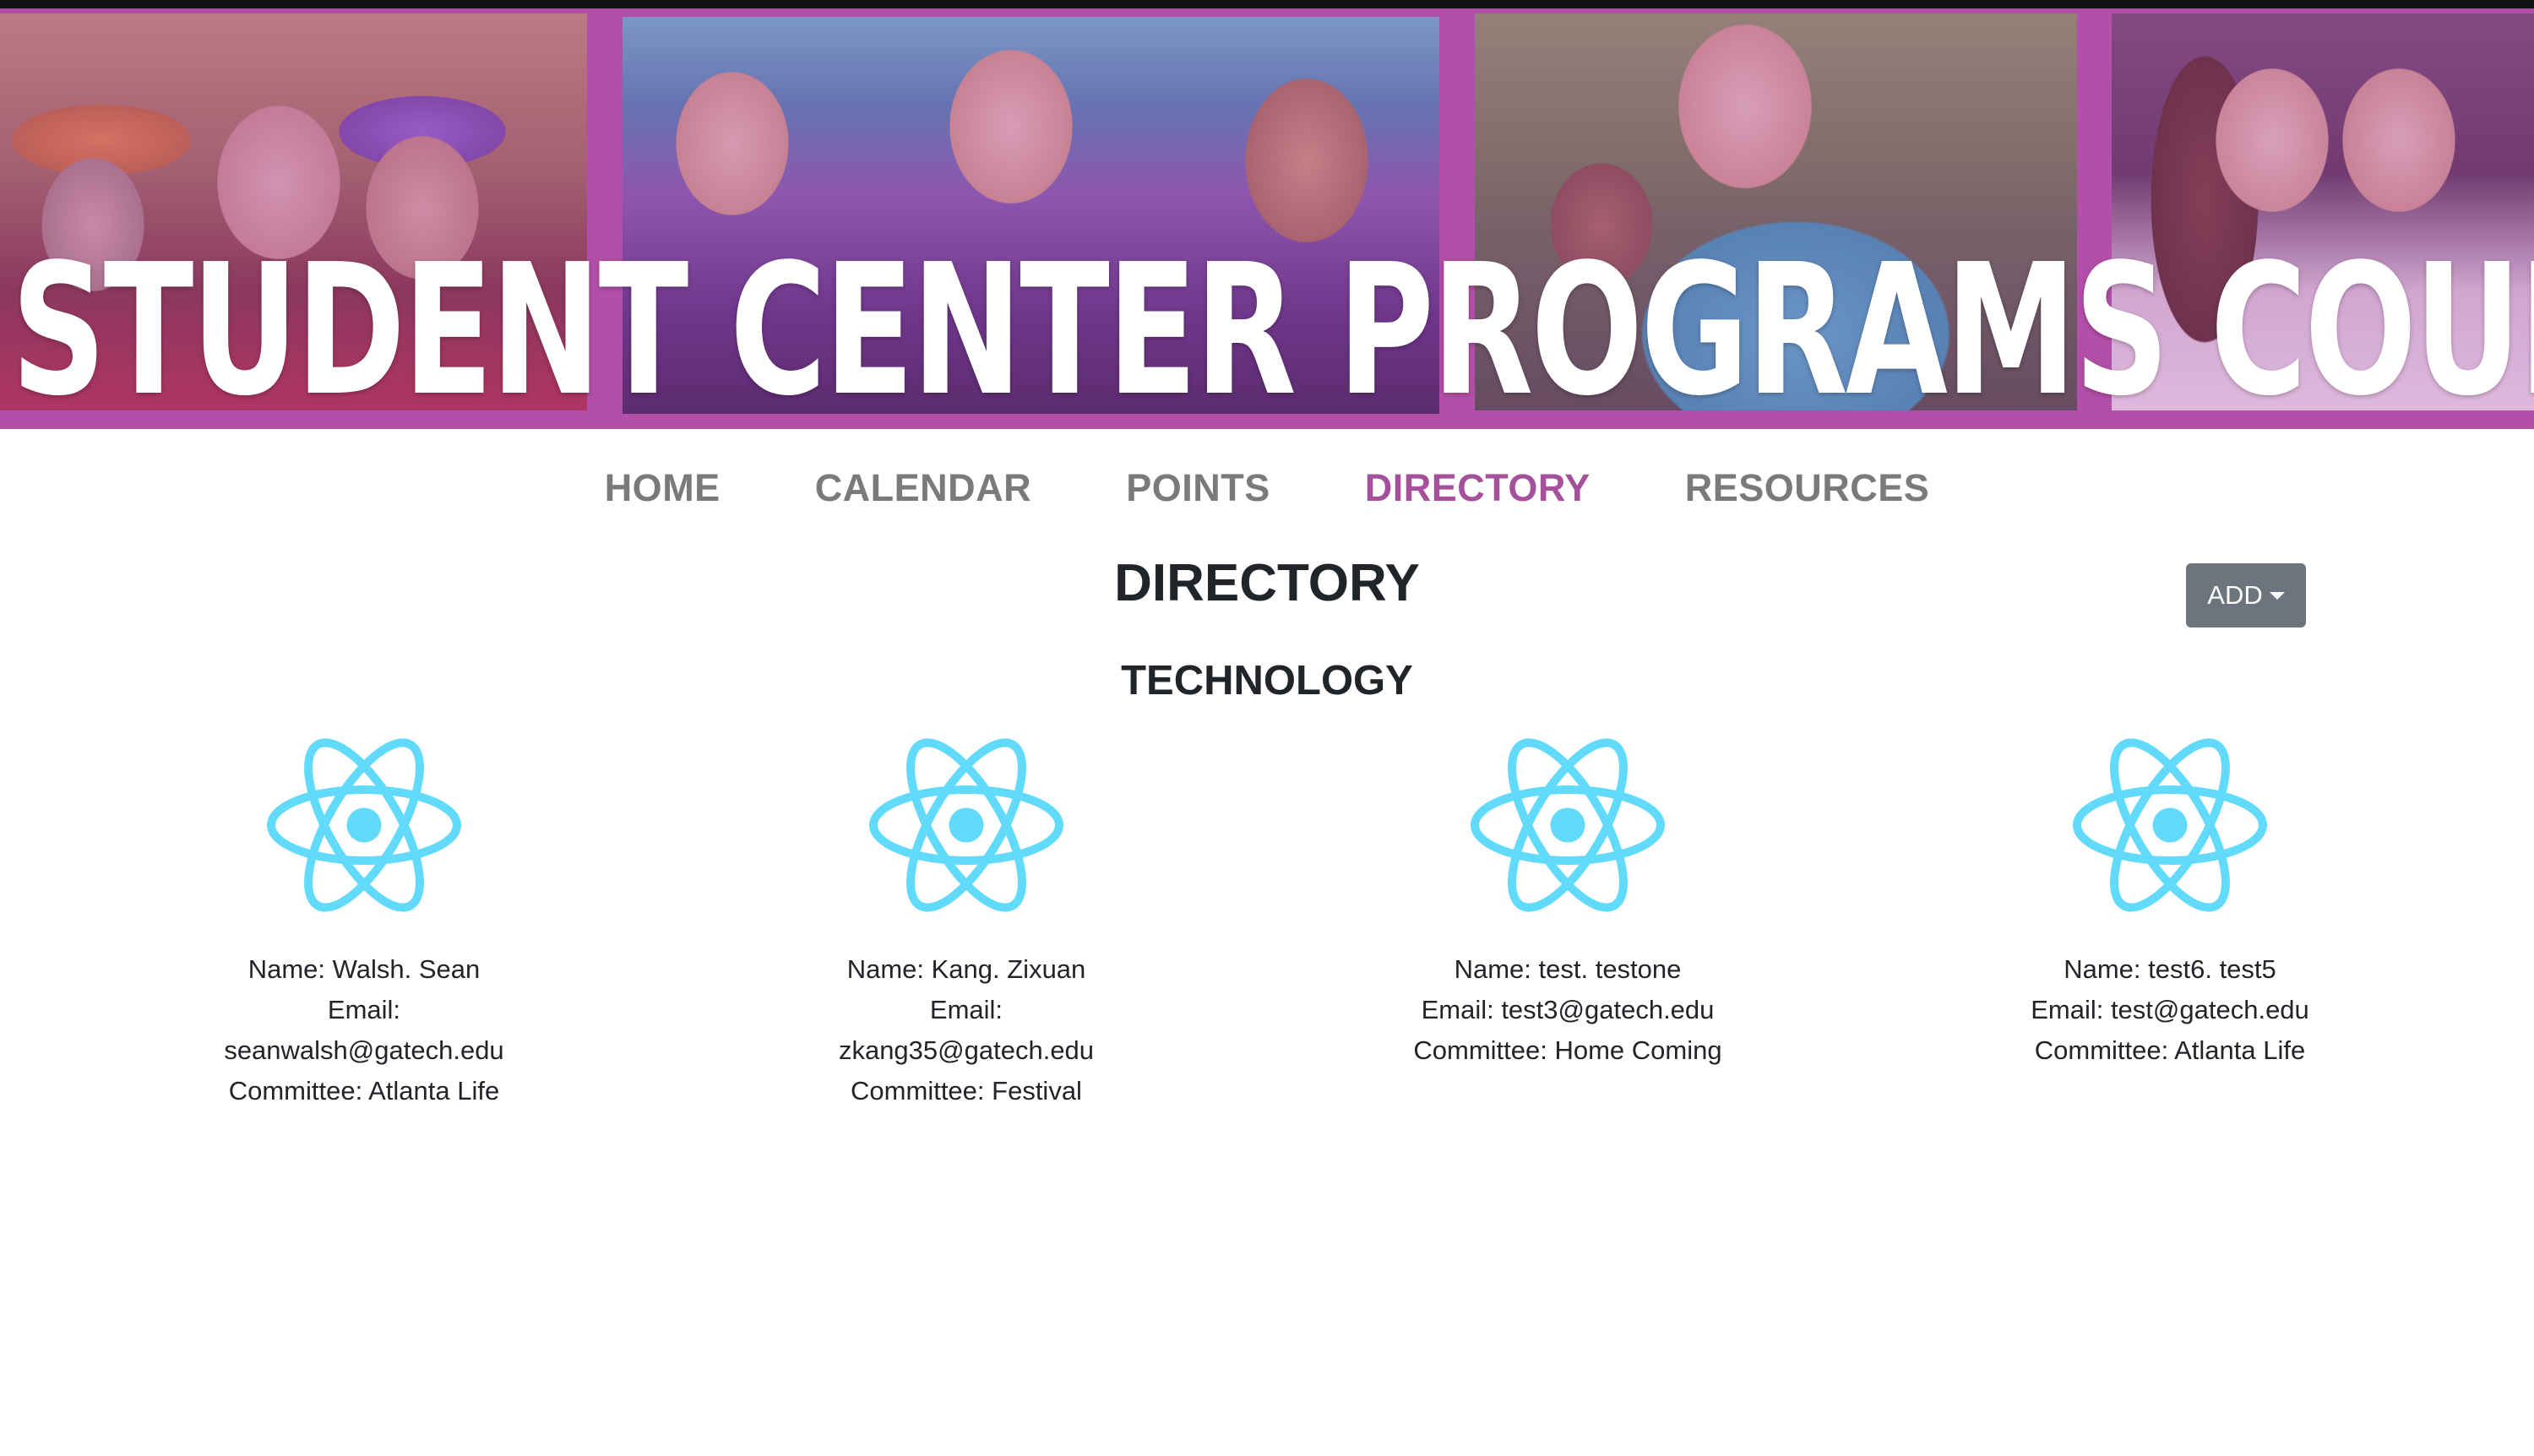 The image size is (2534, 1456). I want to click on section-title: TECHNOLOGY, so click(1267, 681).